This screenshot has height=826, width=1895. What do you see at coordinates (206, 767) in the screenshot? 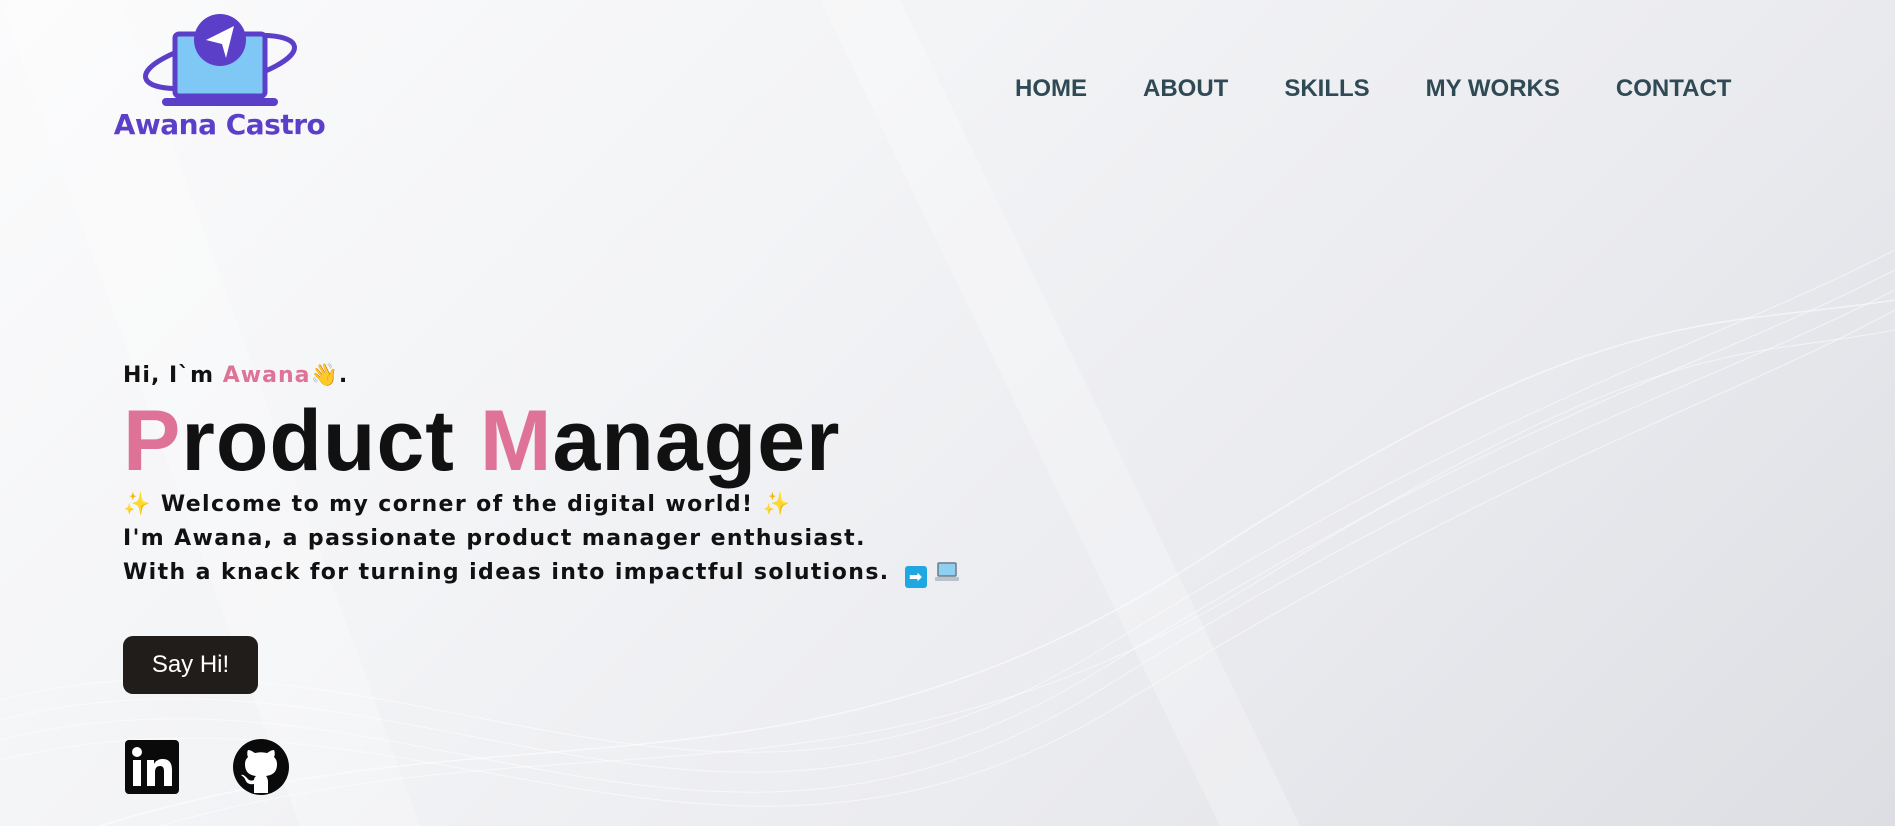
I see `social-links` at bounding box center [206, 767].